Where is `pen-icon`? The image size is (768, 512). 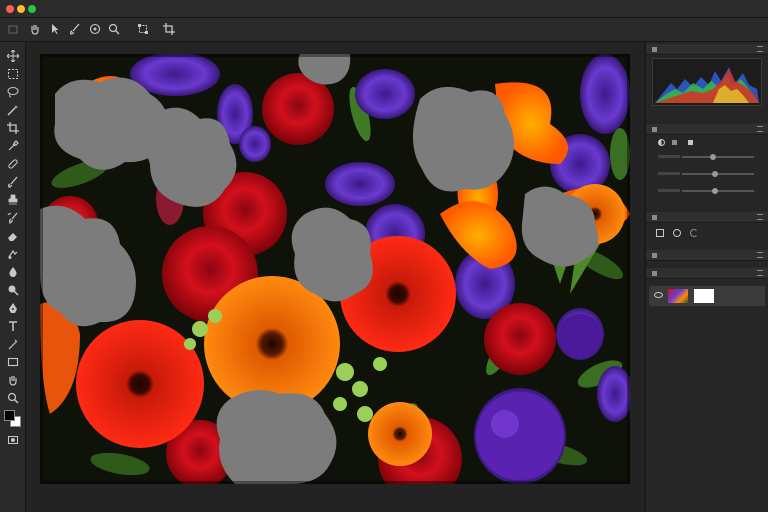
pen-icon is located at coordinates (13, 310).